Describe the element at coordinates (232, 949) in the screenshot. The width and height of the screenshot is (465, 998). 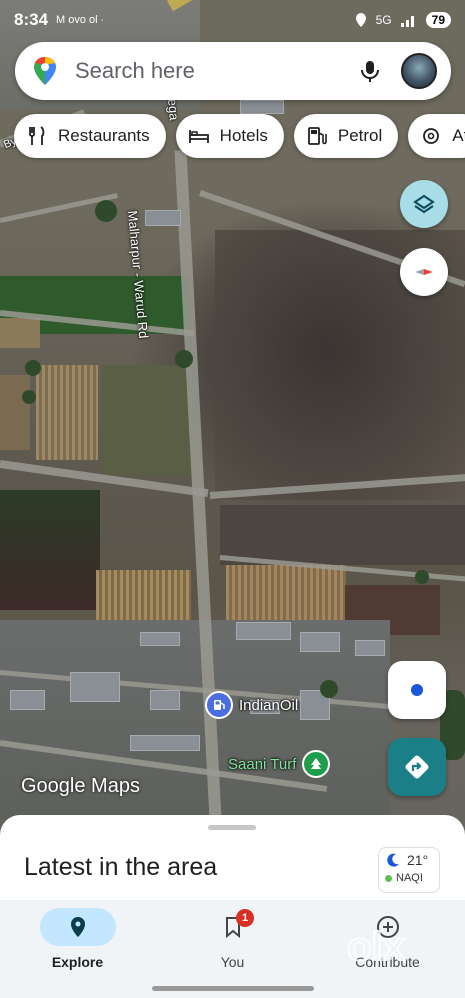
I see `nav-you: You` at that location.